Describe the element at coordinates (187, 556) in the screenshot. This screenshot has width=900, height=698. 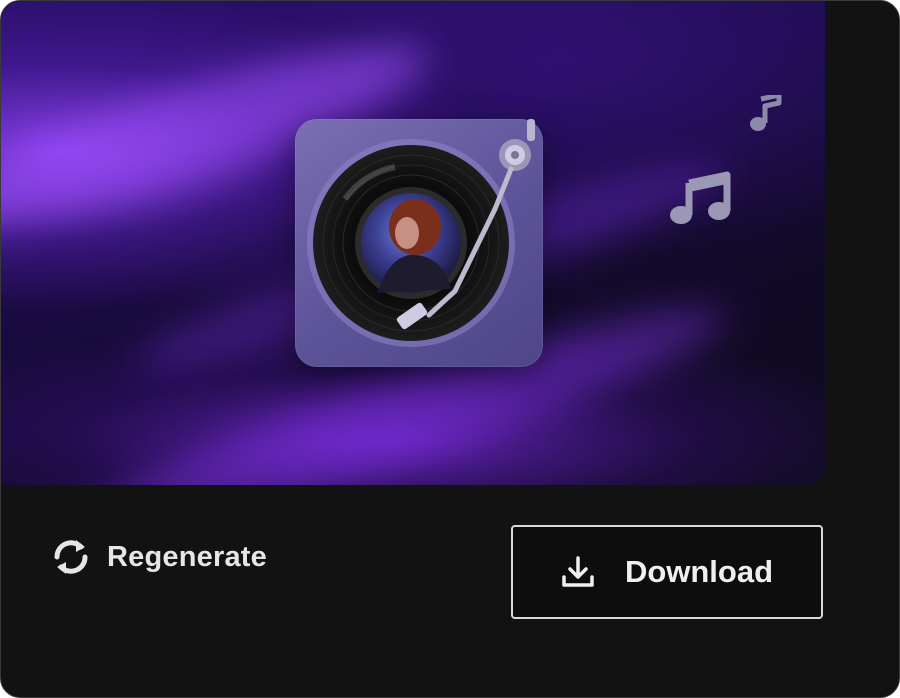
I see `regenerate-label: Regenerate` at that location.